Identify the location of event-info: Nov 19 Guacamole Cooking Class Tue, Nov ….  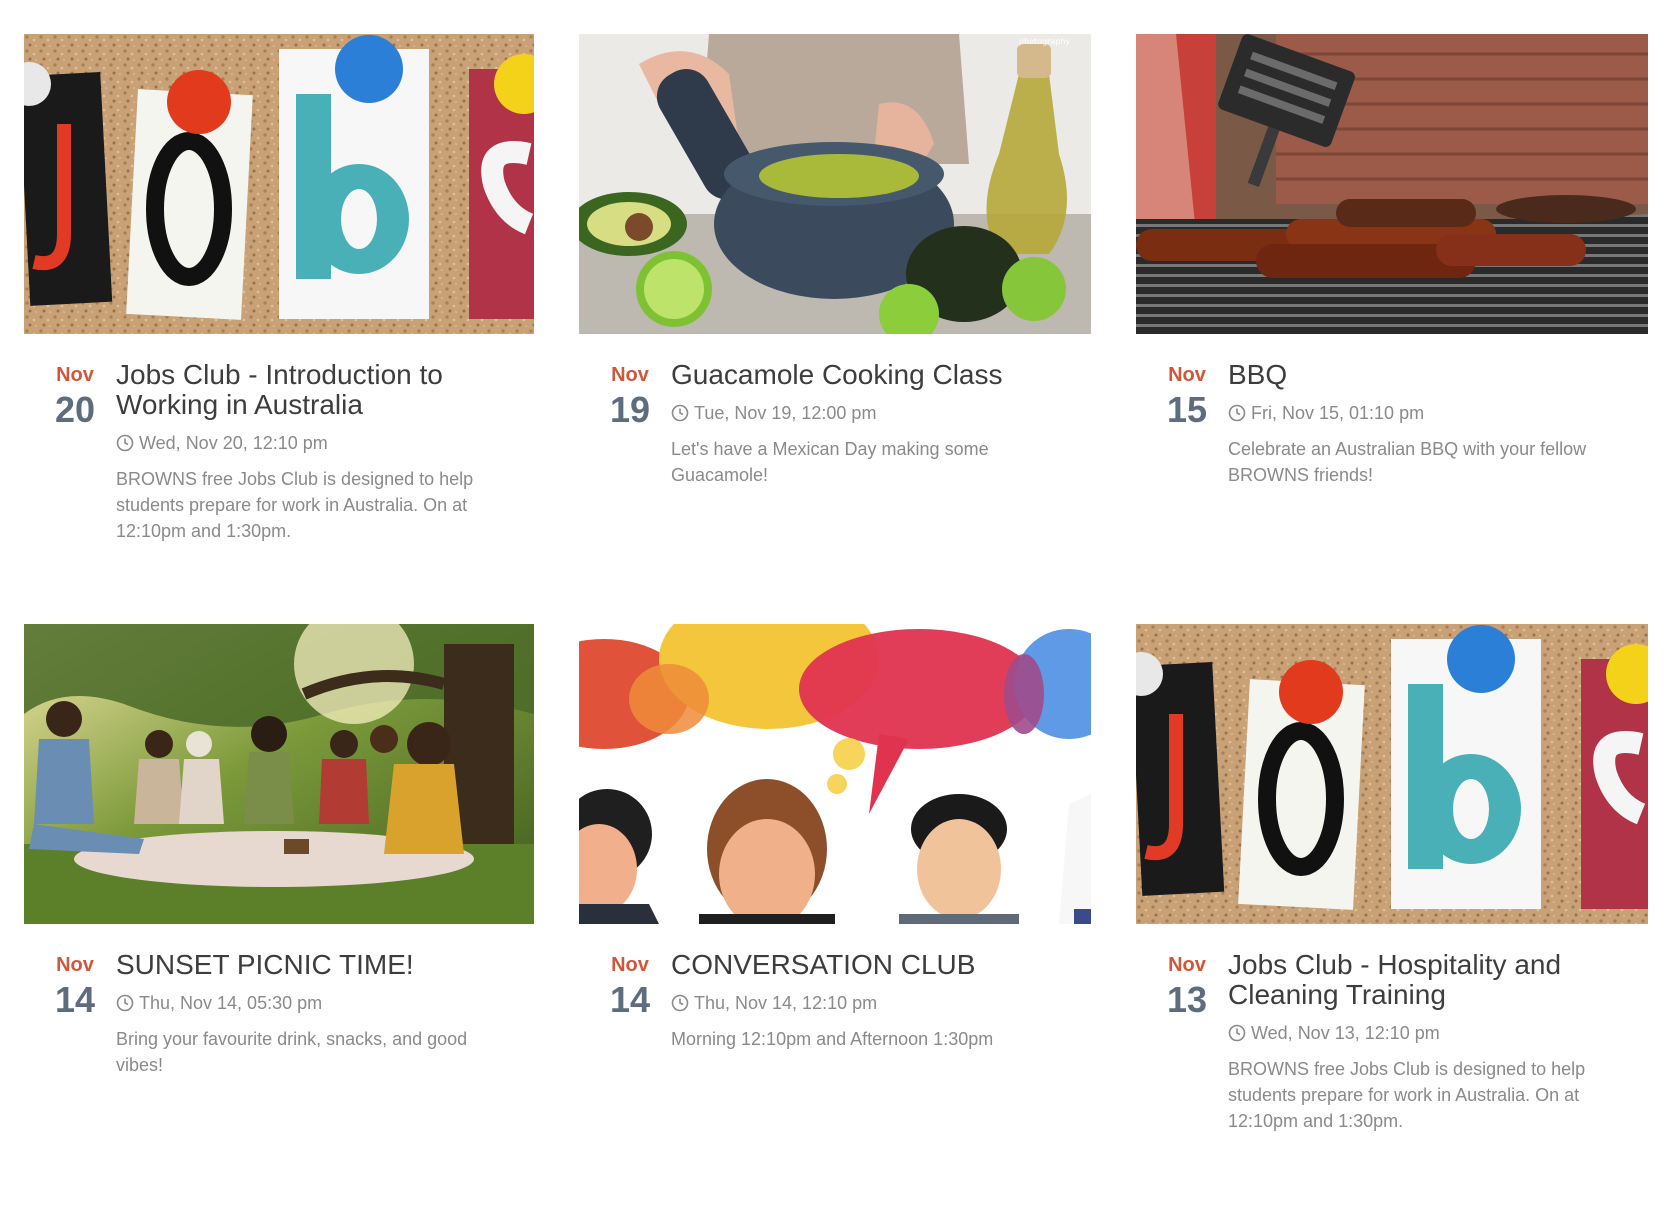
(835, 424).